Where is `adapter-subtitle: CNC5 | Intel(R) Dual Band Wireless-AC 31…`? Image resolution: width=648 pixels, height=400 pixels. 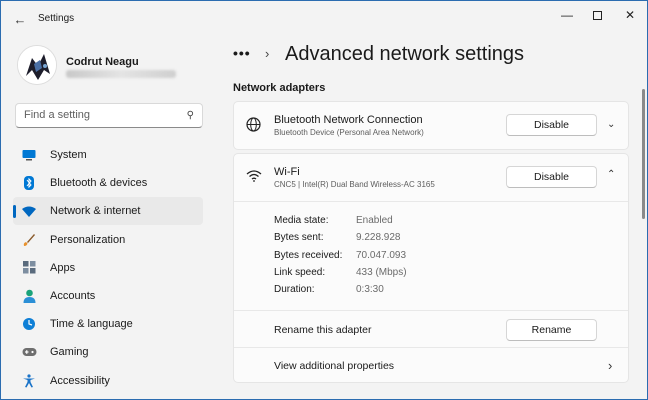
adapter-subtitle: CNC5 | Intel(R) Dual Band Wireless-AC 31… is located at coordinates (354, 184).